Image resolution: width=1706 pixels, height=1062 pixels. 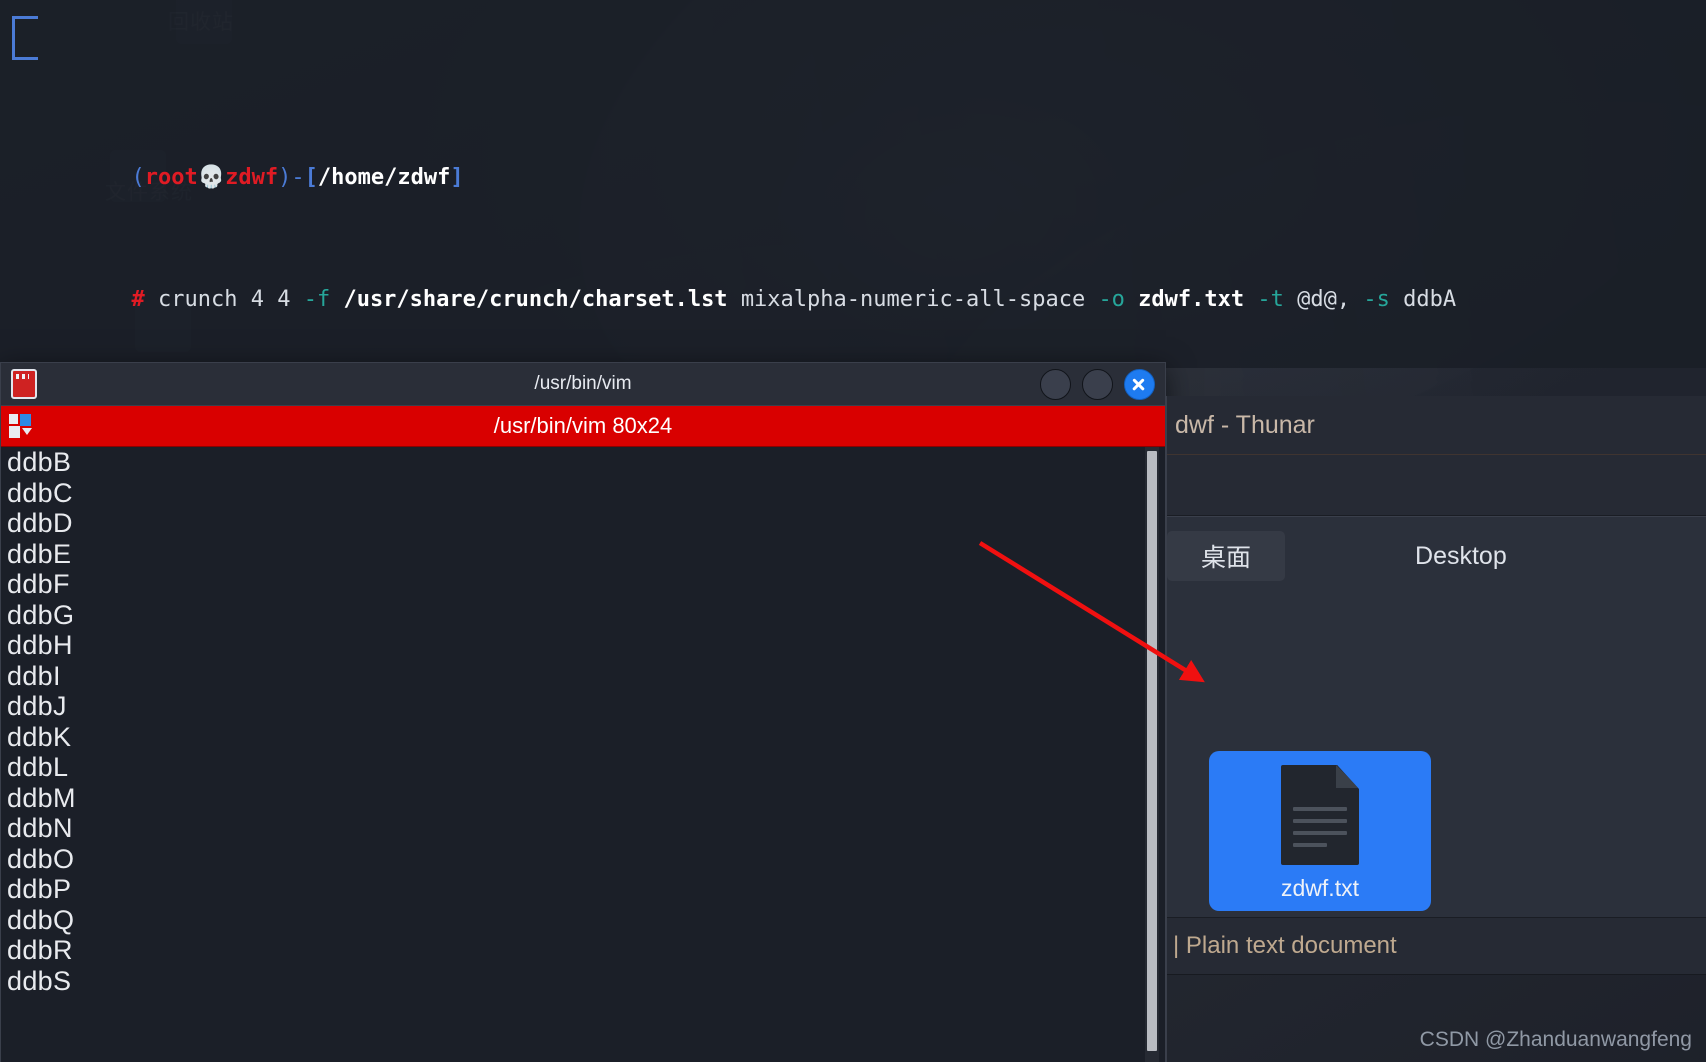 I want to click on vim-line: ddbH, so click(x=40, y=645).